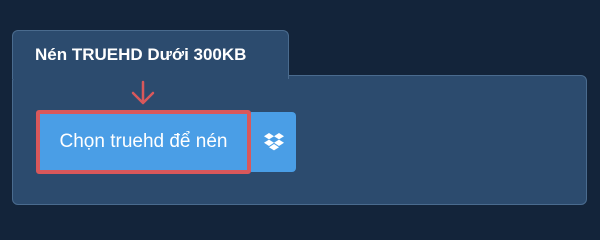 This screenshot has width=600, height=240. I want to click on tab-title: Nén TRUEHD Dưới 300KB, so click(141, 54).